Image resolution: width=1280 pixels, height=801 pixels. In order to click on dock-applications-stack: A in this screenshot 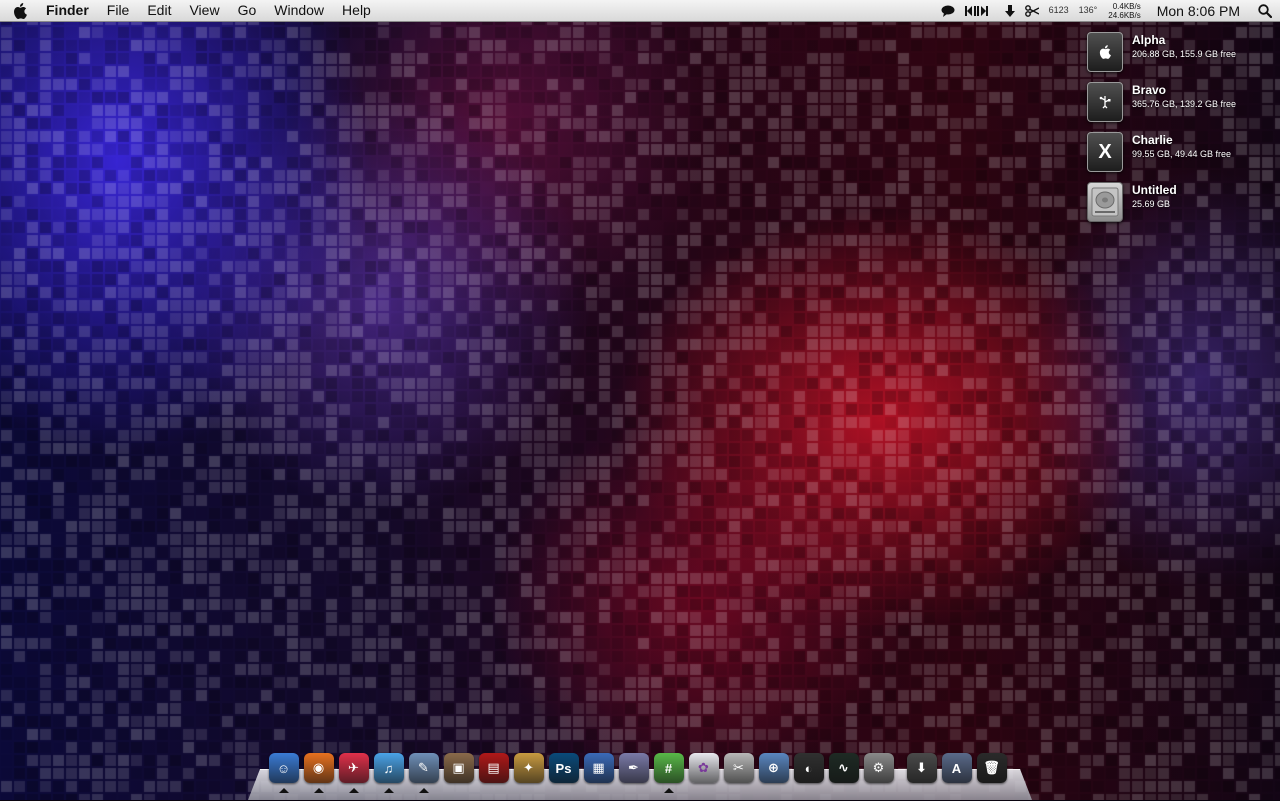, I will do `click(956, 773)`.